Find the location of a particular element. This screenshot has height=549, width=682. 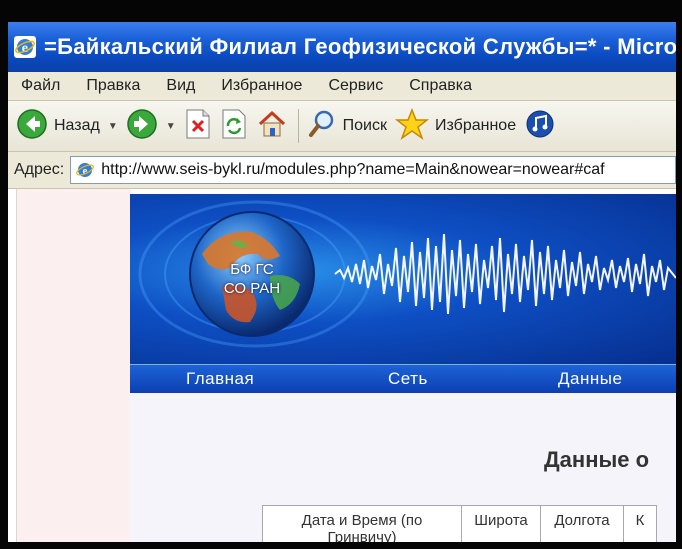

site-nav: Главная Сеть Данные is located at coordinates (403, 378).